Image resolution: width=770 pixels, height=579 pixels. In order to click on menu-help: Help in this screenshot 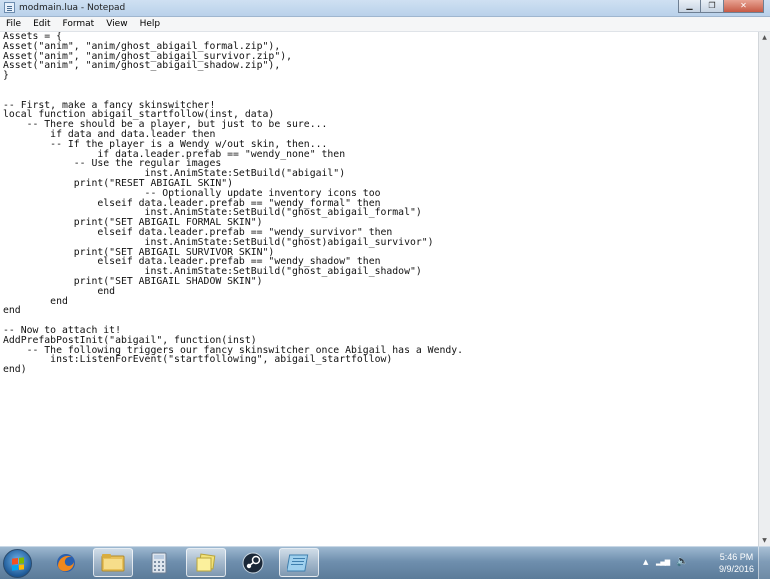, I will do `click(150, 24)`.